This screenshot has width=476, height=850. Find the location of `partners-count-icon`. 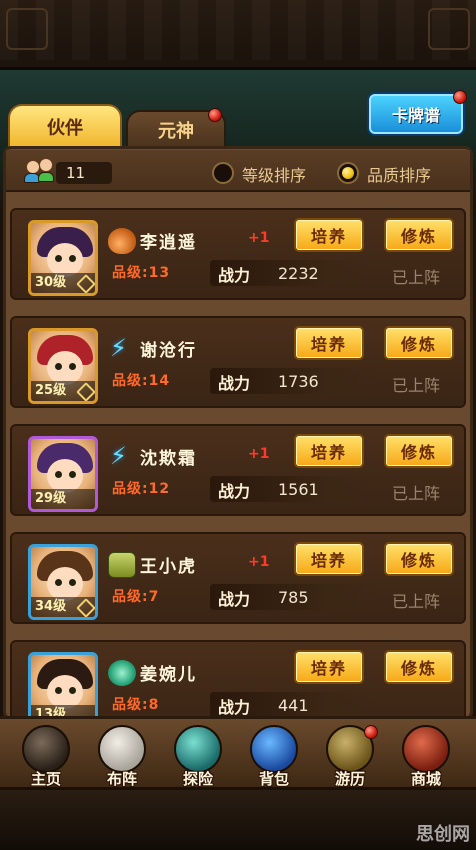

partners-count-icon is located at coordinates (40, 172).